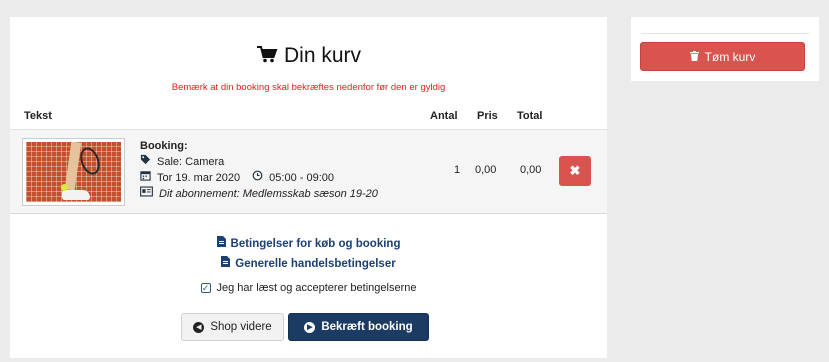 This screenshot has height=362, width=829. What do you see at coordinates (199, 327) in the screenshot?
I see `chevron-left-circle-icon: ◀` at bounding box center [199, 327].